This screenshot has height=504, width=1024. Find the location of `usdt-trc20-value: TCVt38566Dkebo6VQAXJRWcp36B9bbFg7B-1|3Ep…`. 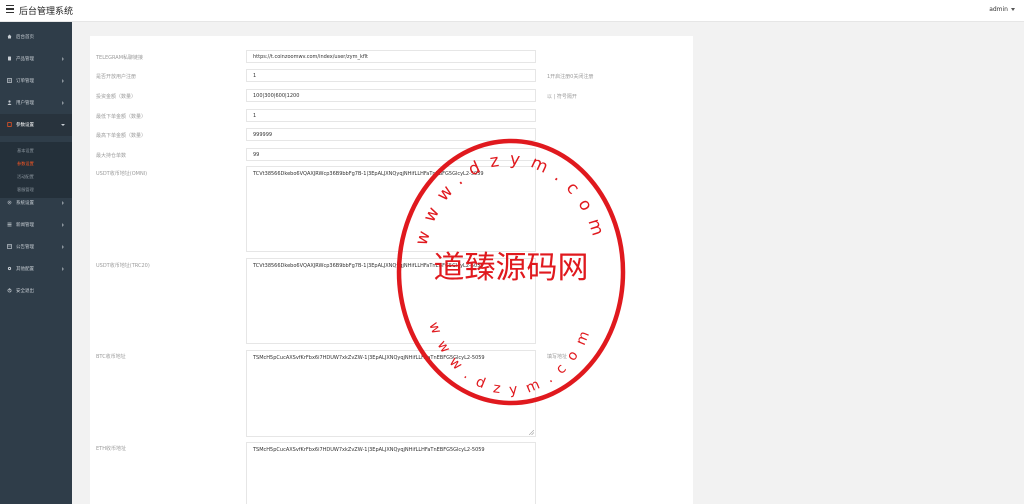

usdt-trc20-value: TCVt38566Dkebo6VQAXJRWcp36B9bbFg7B-1|3Ep… is located at coordinates (368, 266).